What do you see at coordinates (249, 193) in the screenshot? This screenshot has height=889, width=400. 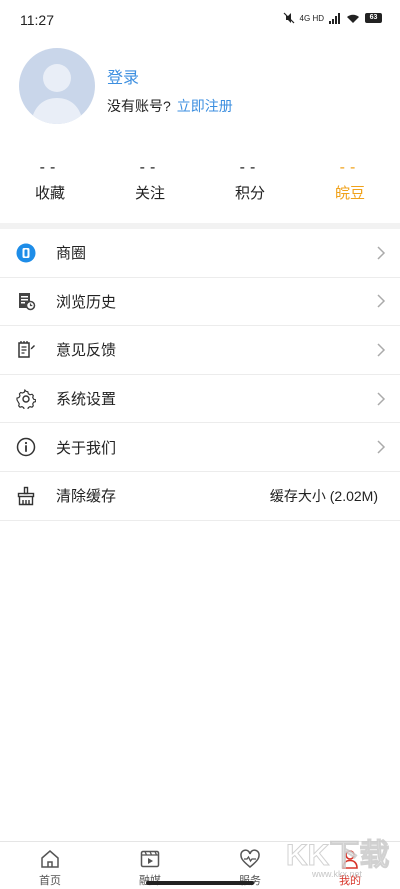 I see `stat-label: 积分` at bounding box center [249, 193].